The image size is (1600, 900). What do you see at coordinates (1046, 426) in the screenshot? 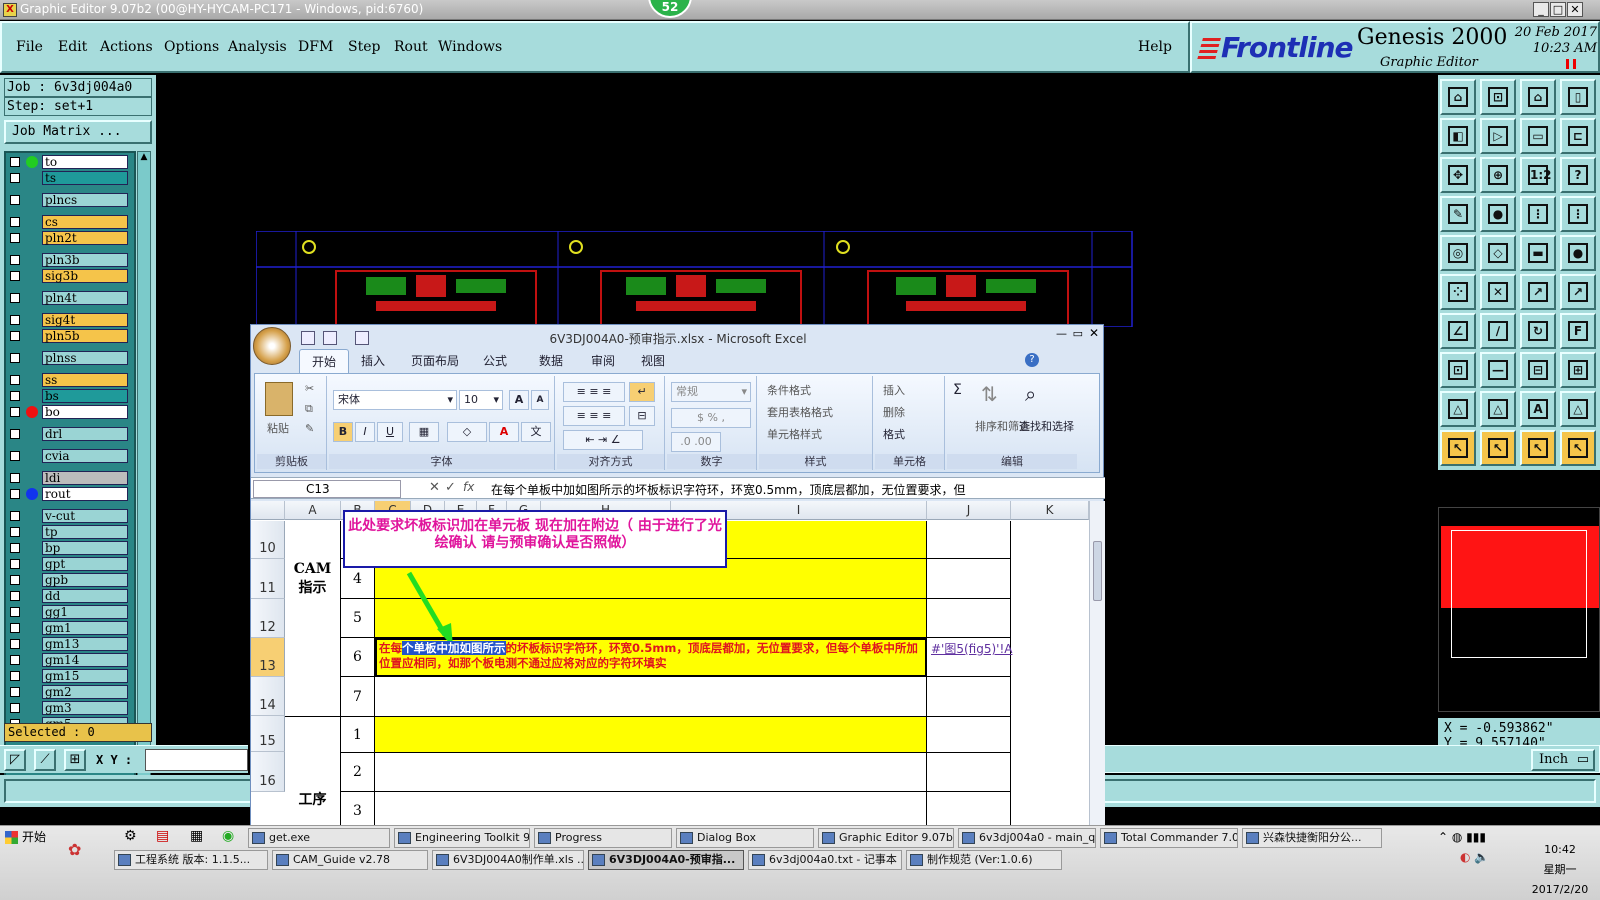
I see `find-select-button: 查找和选择` at bounding box center [1046, 426].